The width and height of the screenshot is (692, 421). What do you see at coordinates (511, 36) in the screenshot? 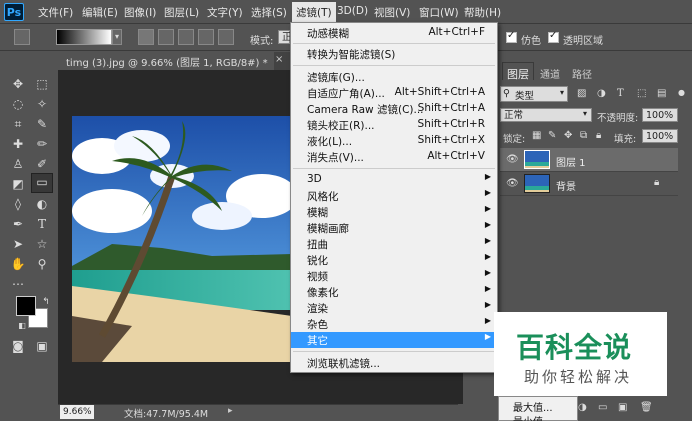
I see `dither-checkbox` at bounding box center [511, 36].